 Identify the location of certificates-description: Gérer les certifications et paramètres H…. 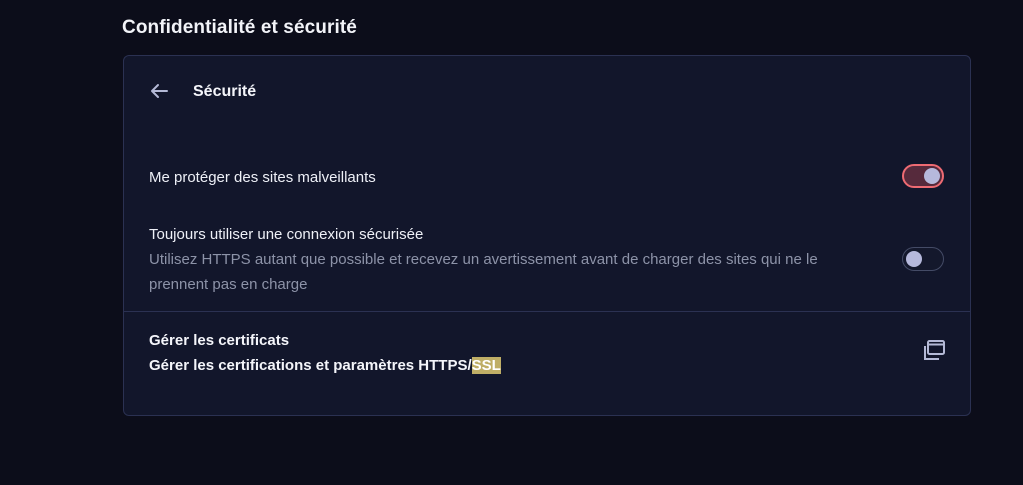
(325, 365).